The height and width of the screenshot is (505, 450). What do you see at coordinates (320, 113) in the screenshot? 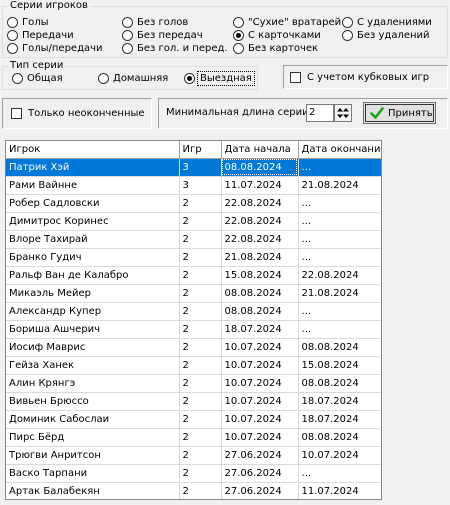
I see `min-length-input: 2` at bounding box center [320, 113].